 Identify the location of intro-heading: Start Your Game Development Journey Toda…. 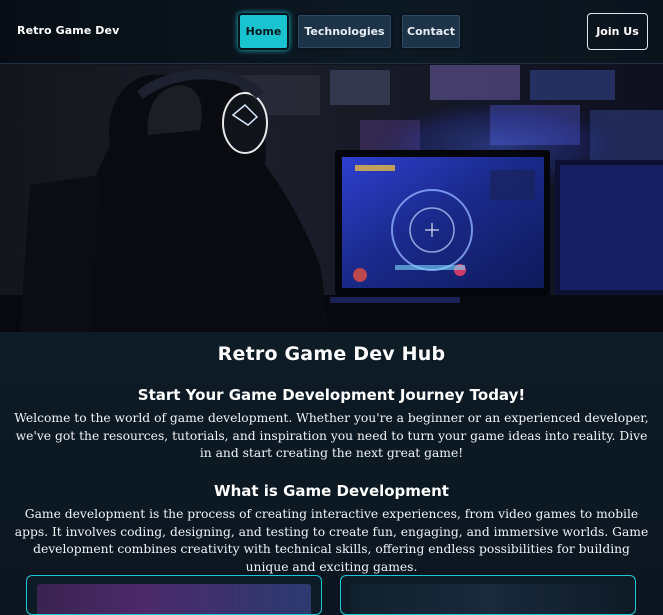
(331, 395).